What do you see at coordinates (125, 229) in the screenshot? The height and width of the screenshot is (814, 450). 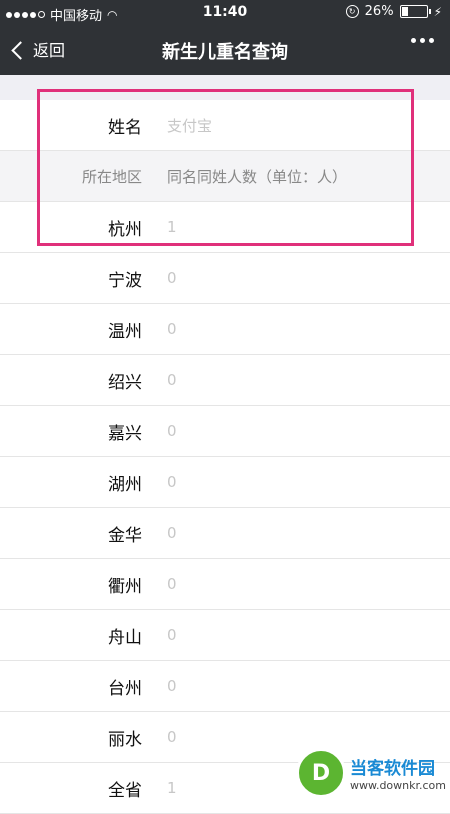 I see `region-cell: 杭州` at bounding box center [125, 229].